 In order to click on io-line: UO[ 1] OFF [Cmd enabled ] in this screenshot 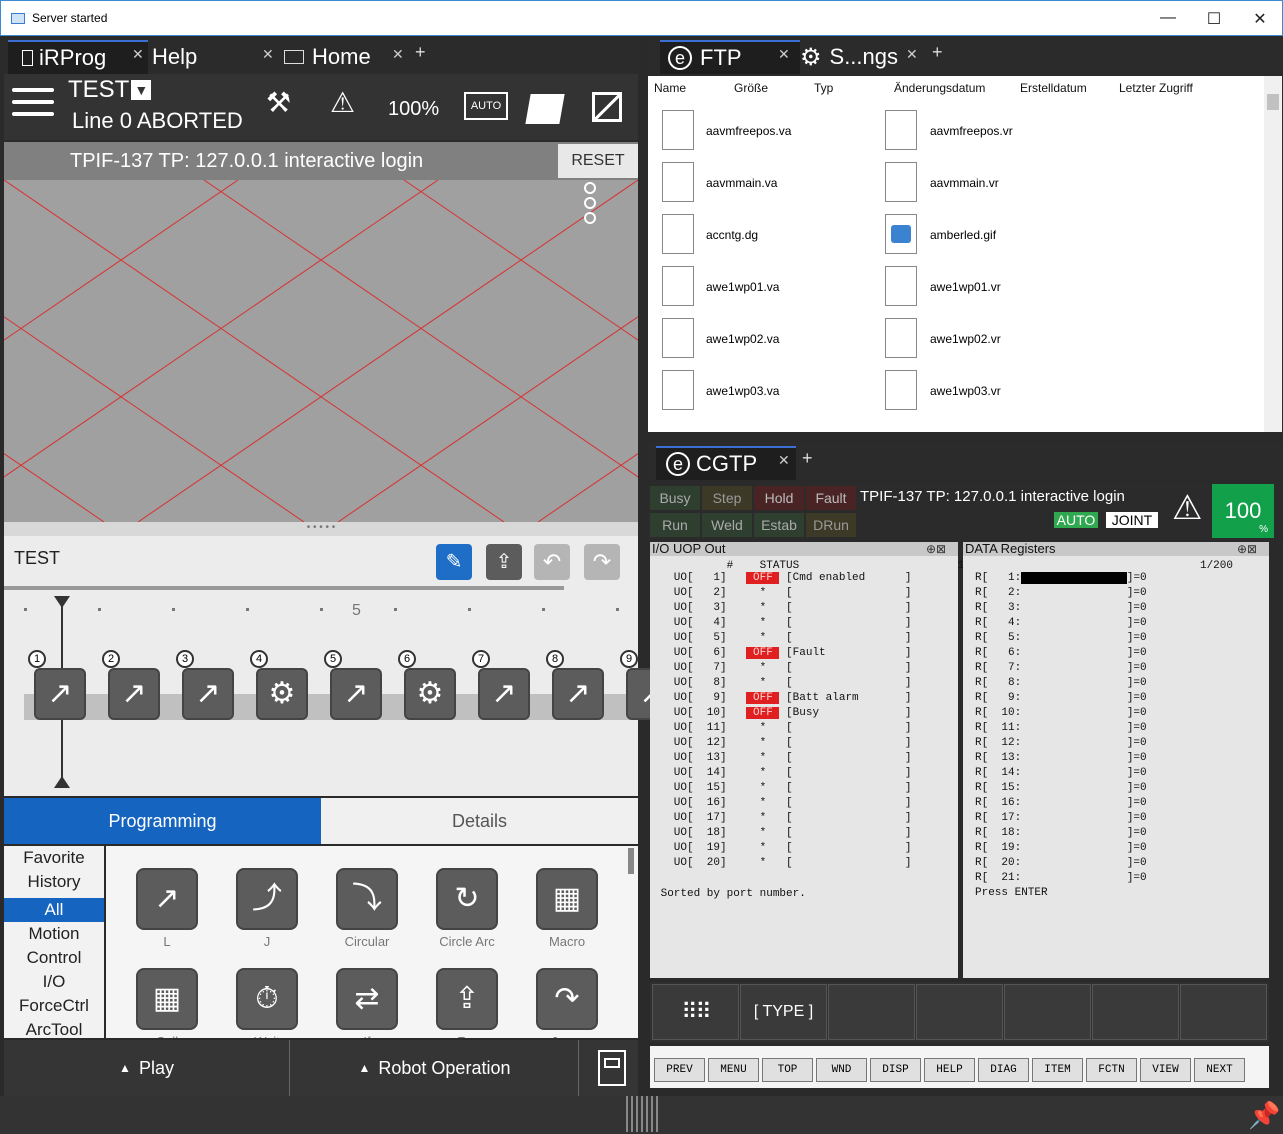, I will do `click(806, 579)`.